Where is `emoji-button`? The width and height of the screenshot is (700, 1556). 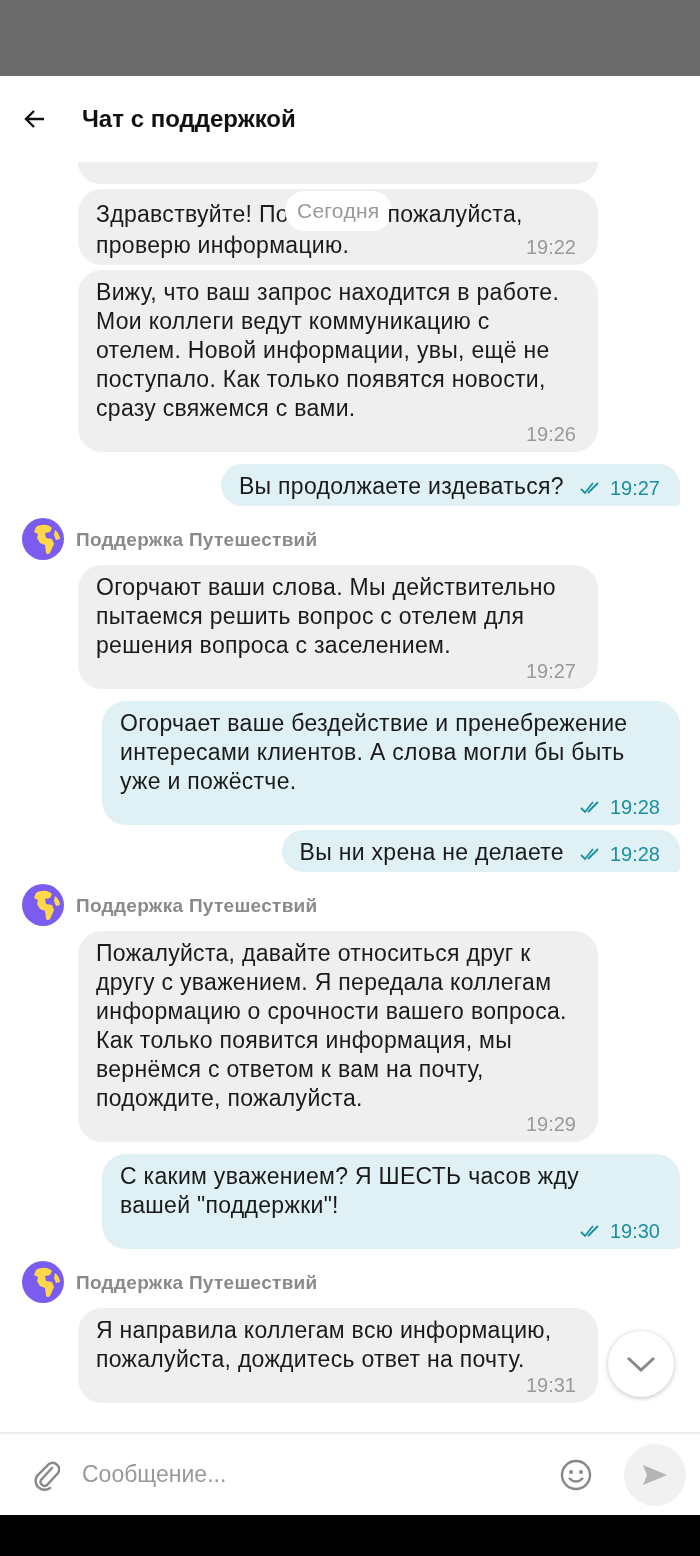 emoji-button is located at coordinates (576, 1474).